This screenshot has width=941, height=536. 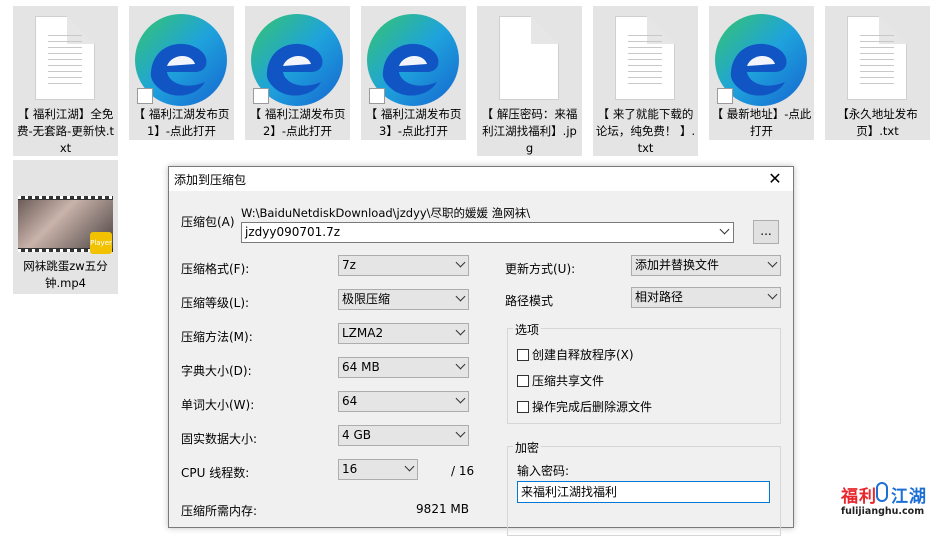 What do you see at coordinates (219, 511) in the screenshot?
I see `mem-label: 压缩所需内存:` at bounding box center [219, 511].